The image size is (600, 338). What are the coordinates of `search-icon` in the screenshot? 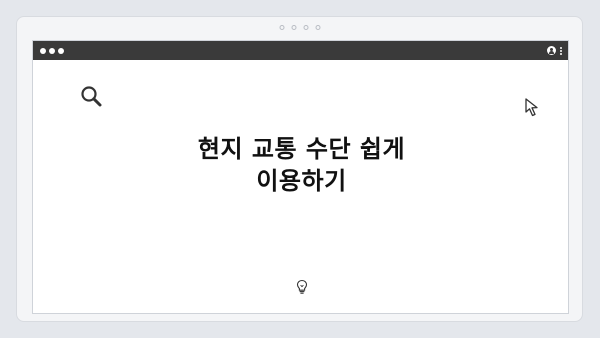 It's located at (91, 96).